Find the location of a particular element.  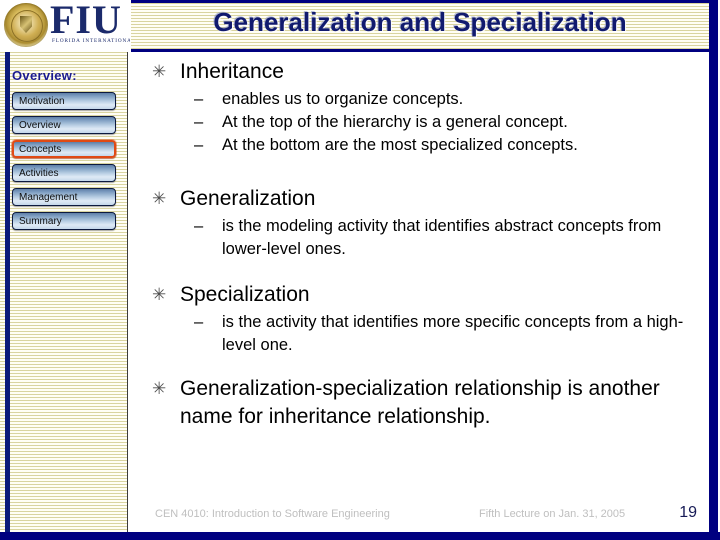

sub-bullet: – enables us to organize concepts. is located at coordinates (418, 99).